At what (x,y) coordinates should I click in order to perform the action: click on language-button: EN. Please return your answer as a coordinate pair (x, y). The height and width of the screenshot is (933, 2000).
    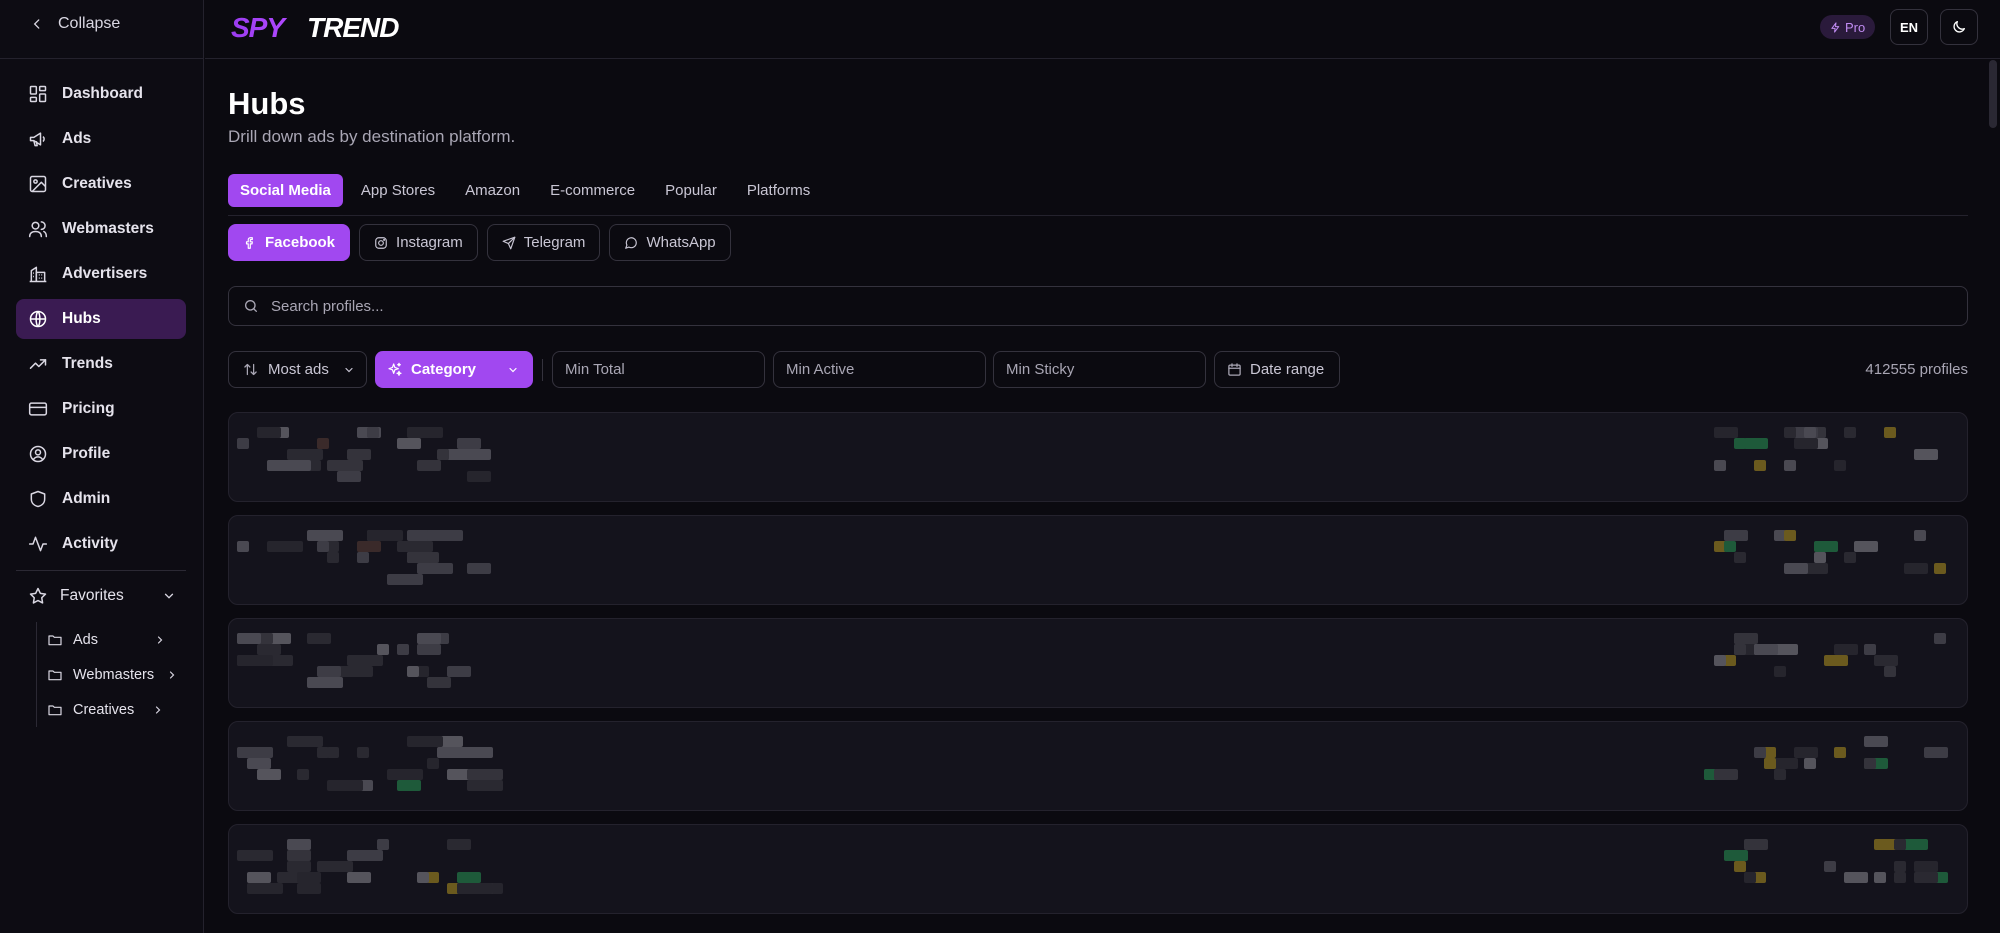
    Looking at the image, I should click on (1909, 27).